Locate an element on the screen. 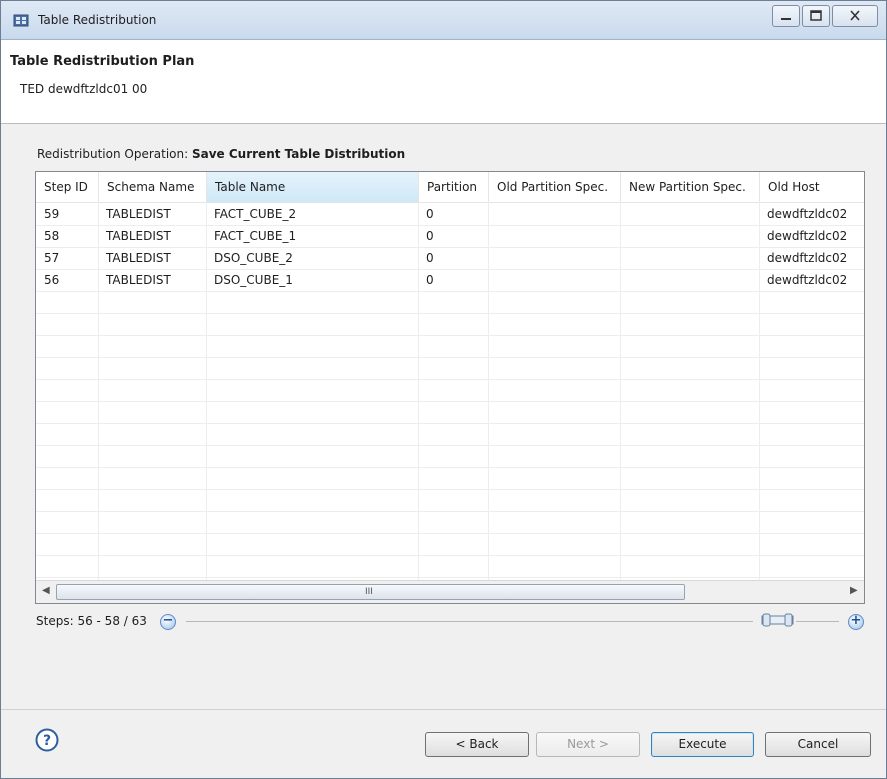  column-header-old-partition-spec: Old Partition Spec. is located at coordinates (555, 187).